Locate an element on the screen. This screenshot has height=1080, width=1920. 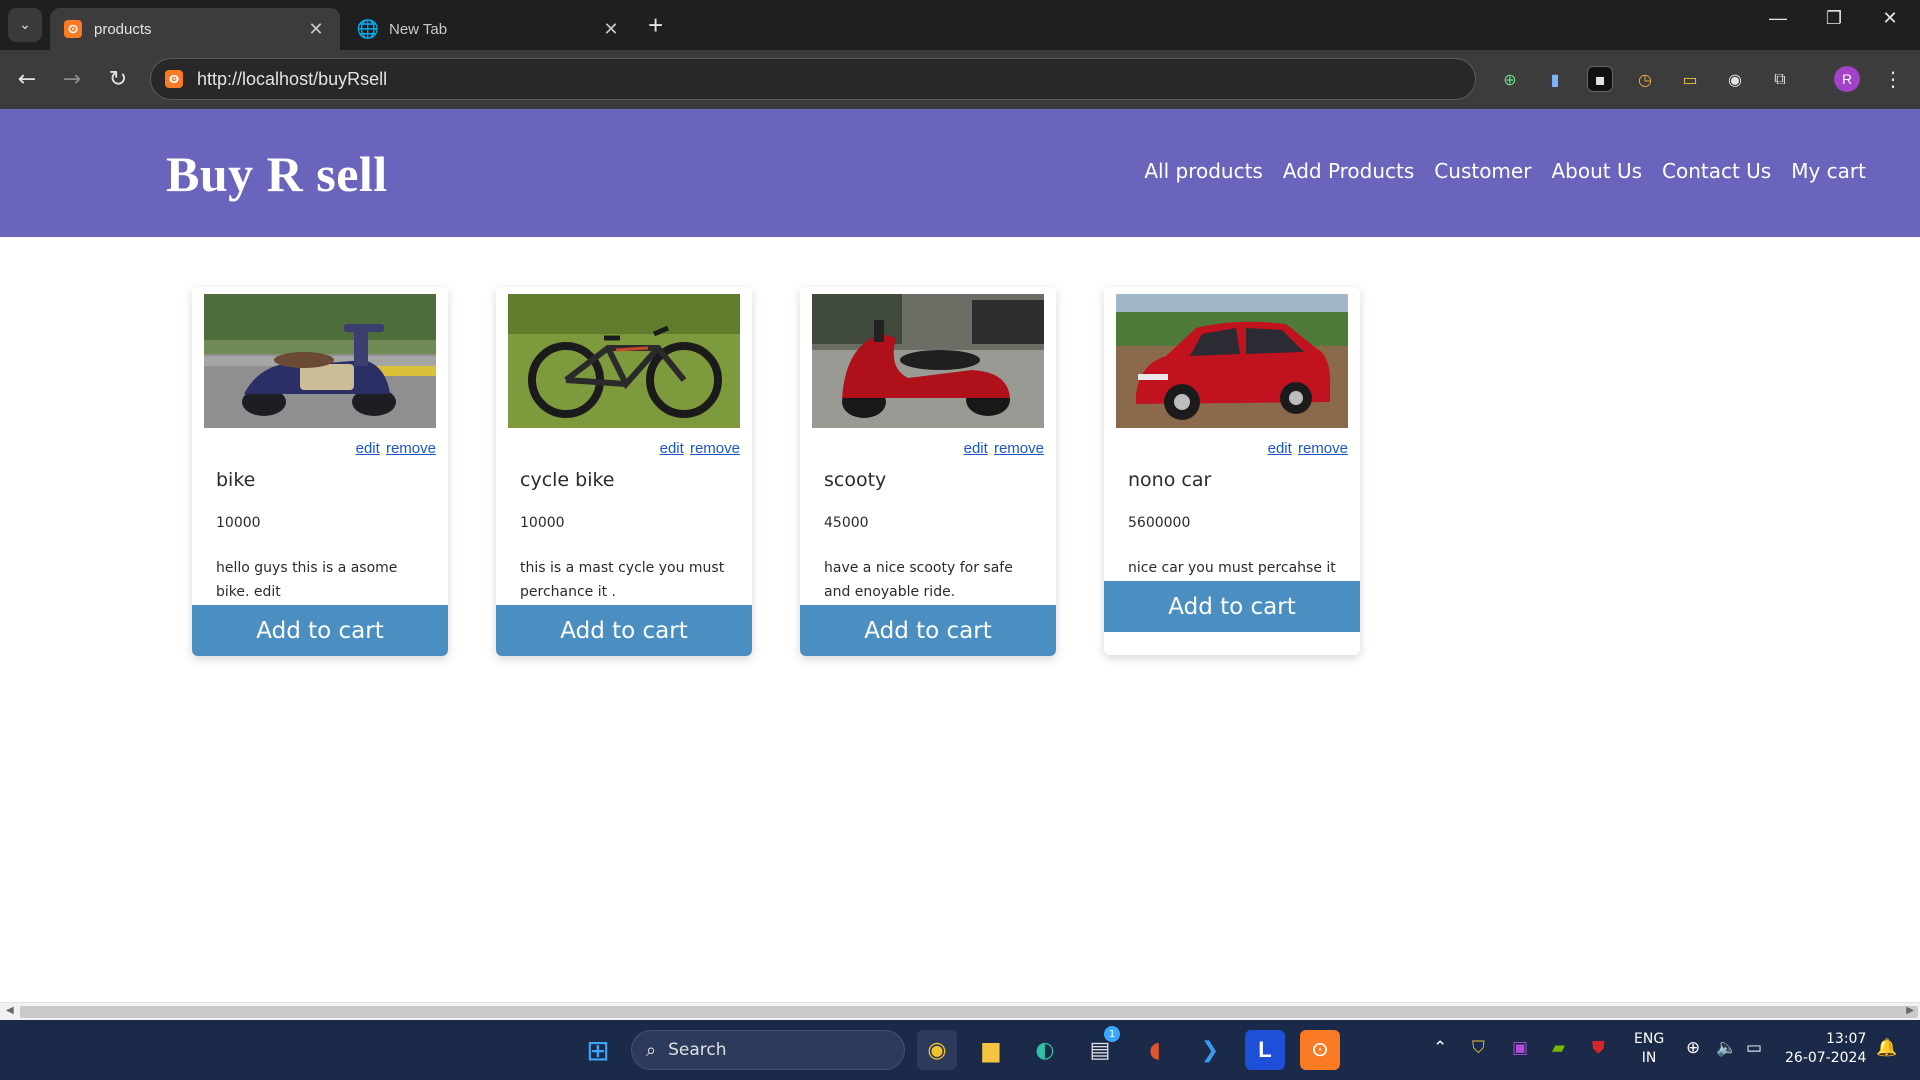
reload-icon: ↻ is located at coordinates (118, 79).